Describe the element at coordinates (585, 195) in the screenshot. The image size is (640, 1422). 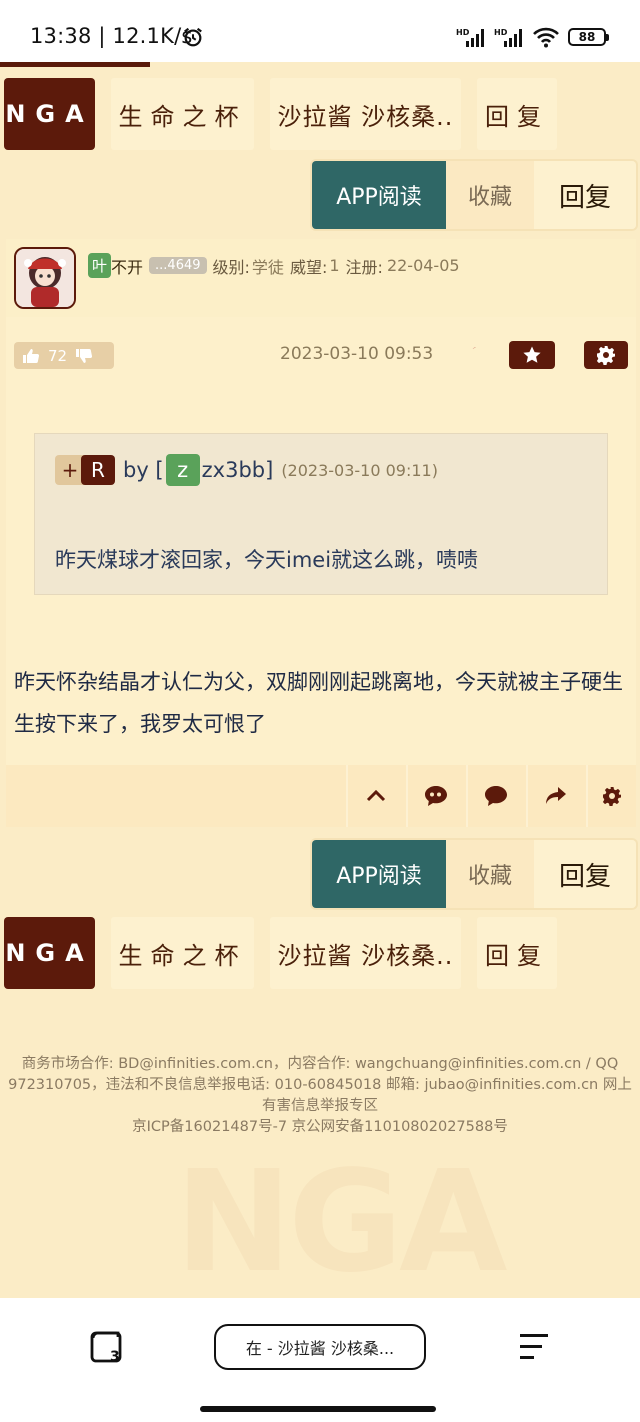
I see `reply-button: 回复` at that location.